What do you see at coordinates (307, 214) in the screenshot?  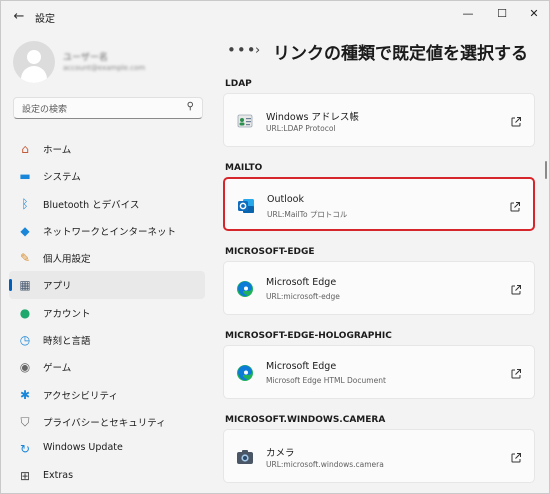 I see `app-url: URL:MailTo プロトコル` at bounding box center [307, 214].